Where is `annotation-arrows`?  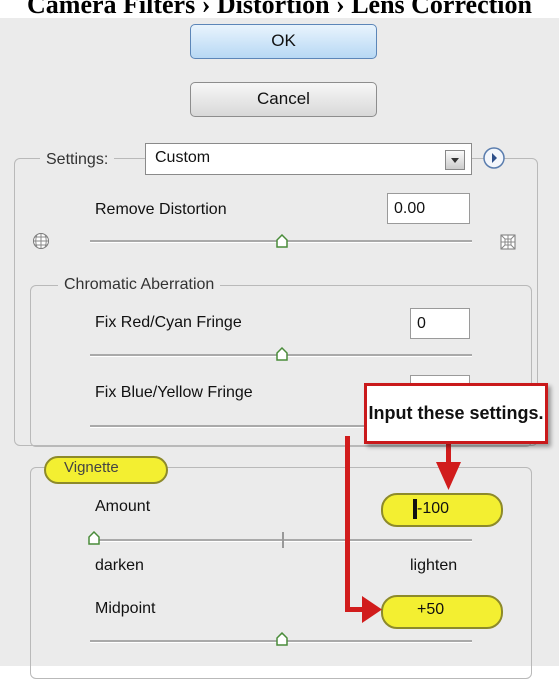
annotation-arrows is located at coordinates (403, 529).